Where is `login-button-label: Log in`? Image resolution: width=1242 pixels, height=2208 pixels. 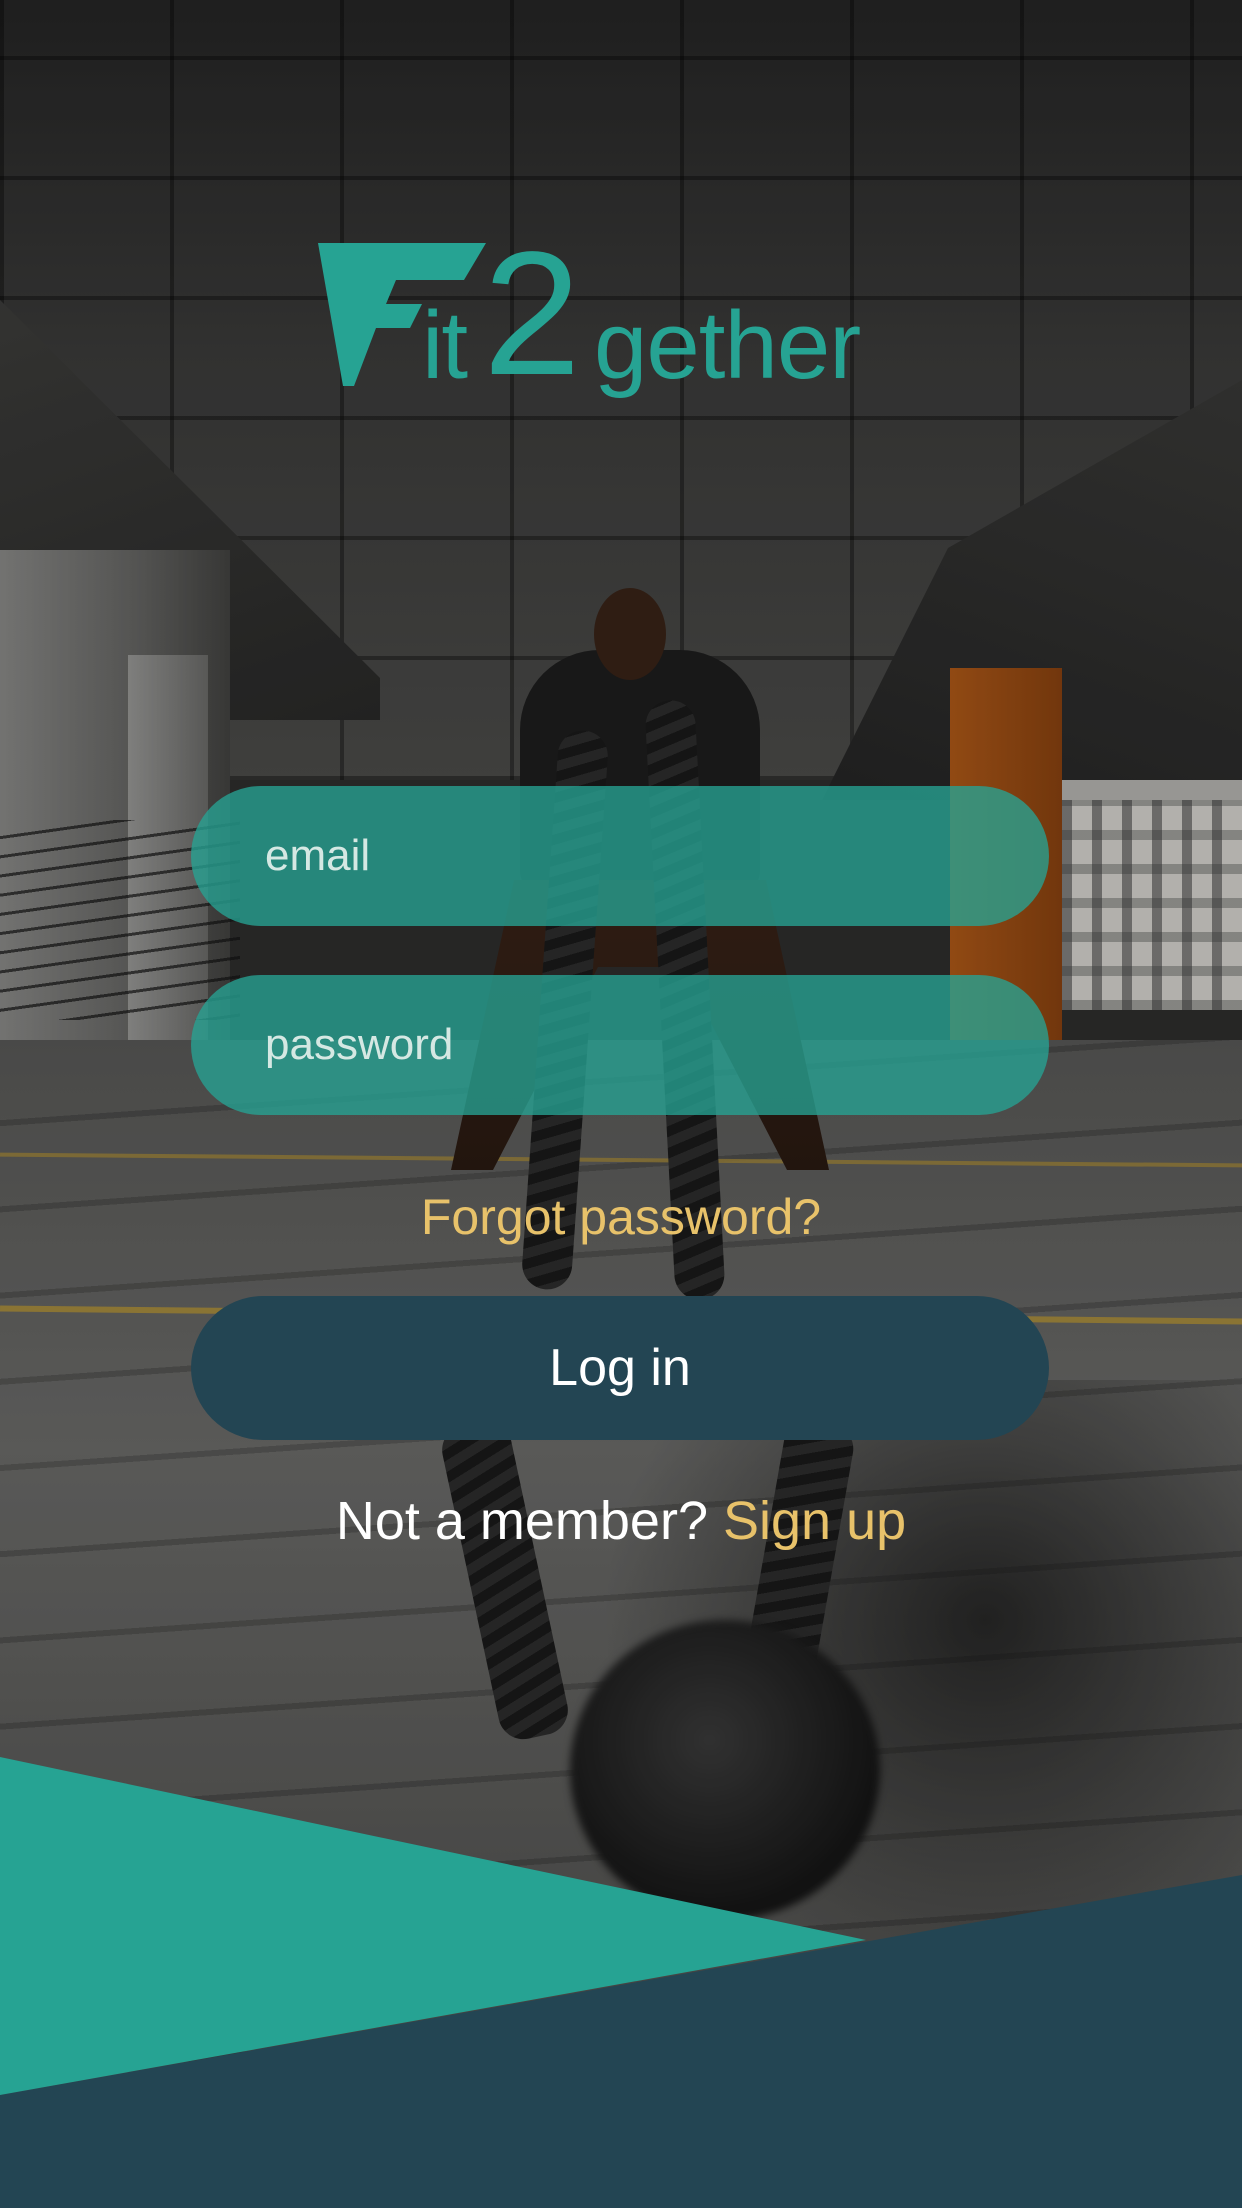
login-button-label: Log in is located at coordinates (620, 1368).